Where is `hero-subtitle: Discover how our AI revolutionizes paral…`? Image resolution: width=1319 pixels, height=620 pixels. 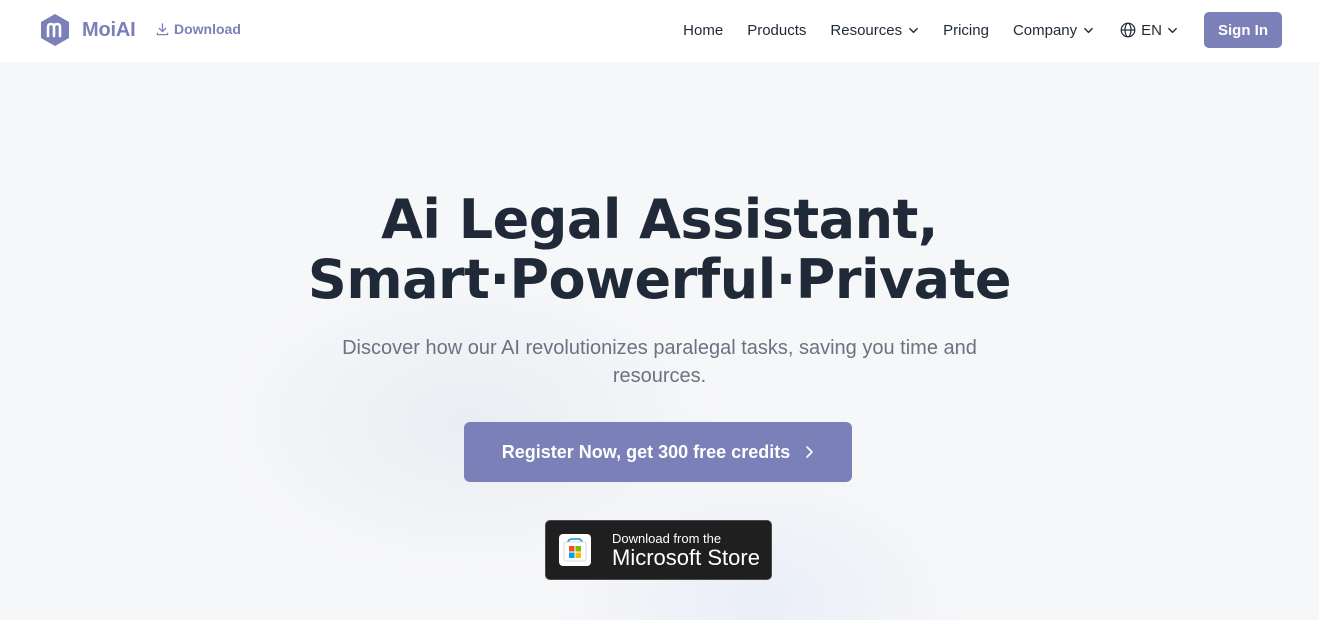 hero-subtitle: Discover how our AI revolutionizes paral… is located at coordinates (659, 362).